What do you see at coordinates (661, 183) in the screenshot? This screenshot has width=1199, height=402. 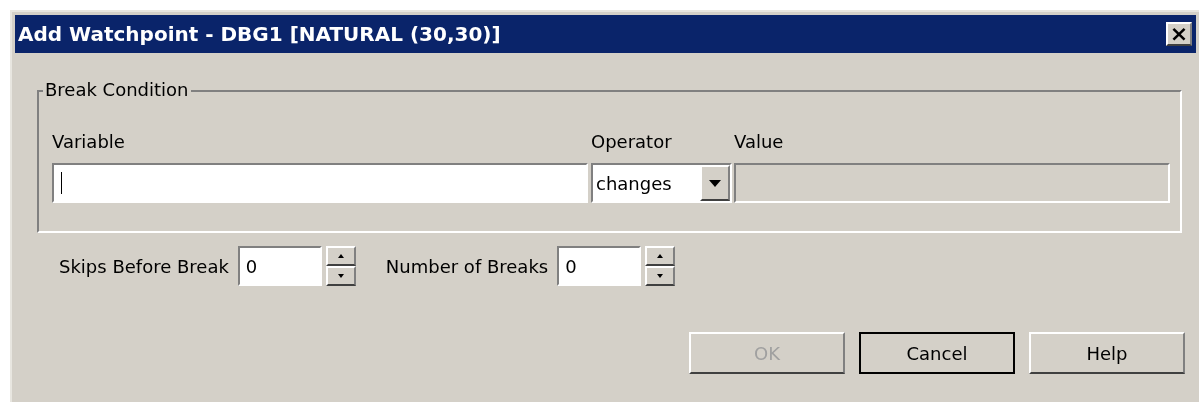 I see `operator-dropdown: changes` at bounding box center [661, 183].